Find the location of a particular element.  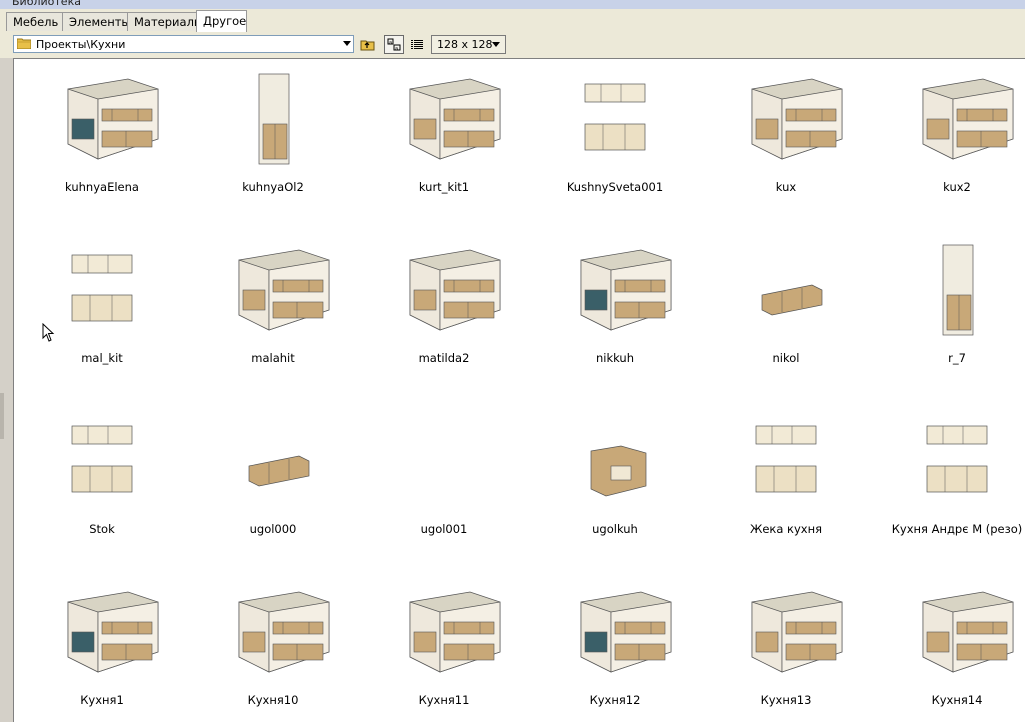

tab-other: Другое is located at coordinates (221, 21).